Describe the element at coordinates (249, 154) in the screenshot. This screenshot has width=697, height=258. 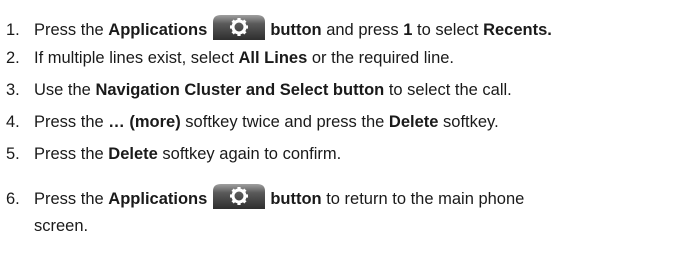
I see `step-text: softkey again to confirm.` at that location.